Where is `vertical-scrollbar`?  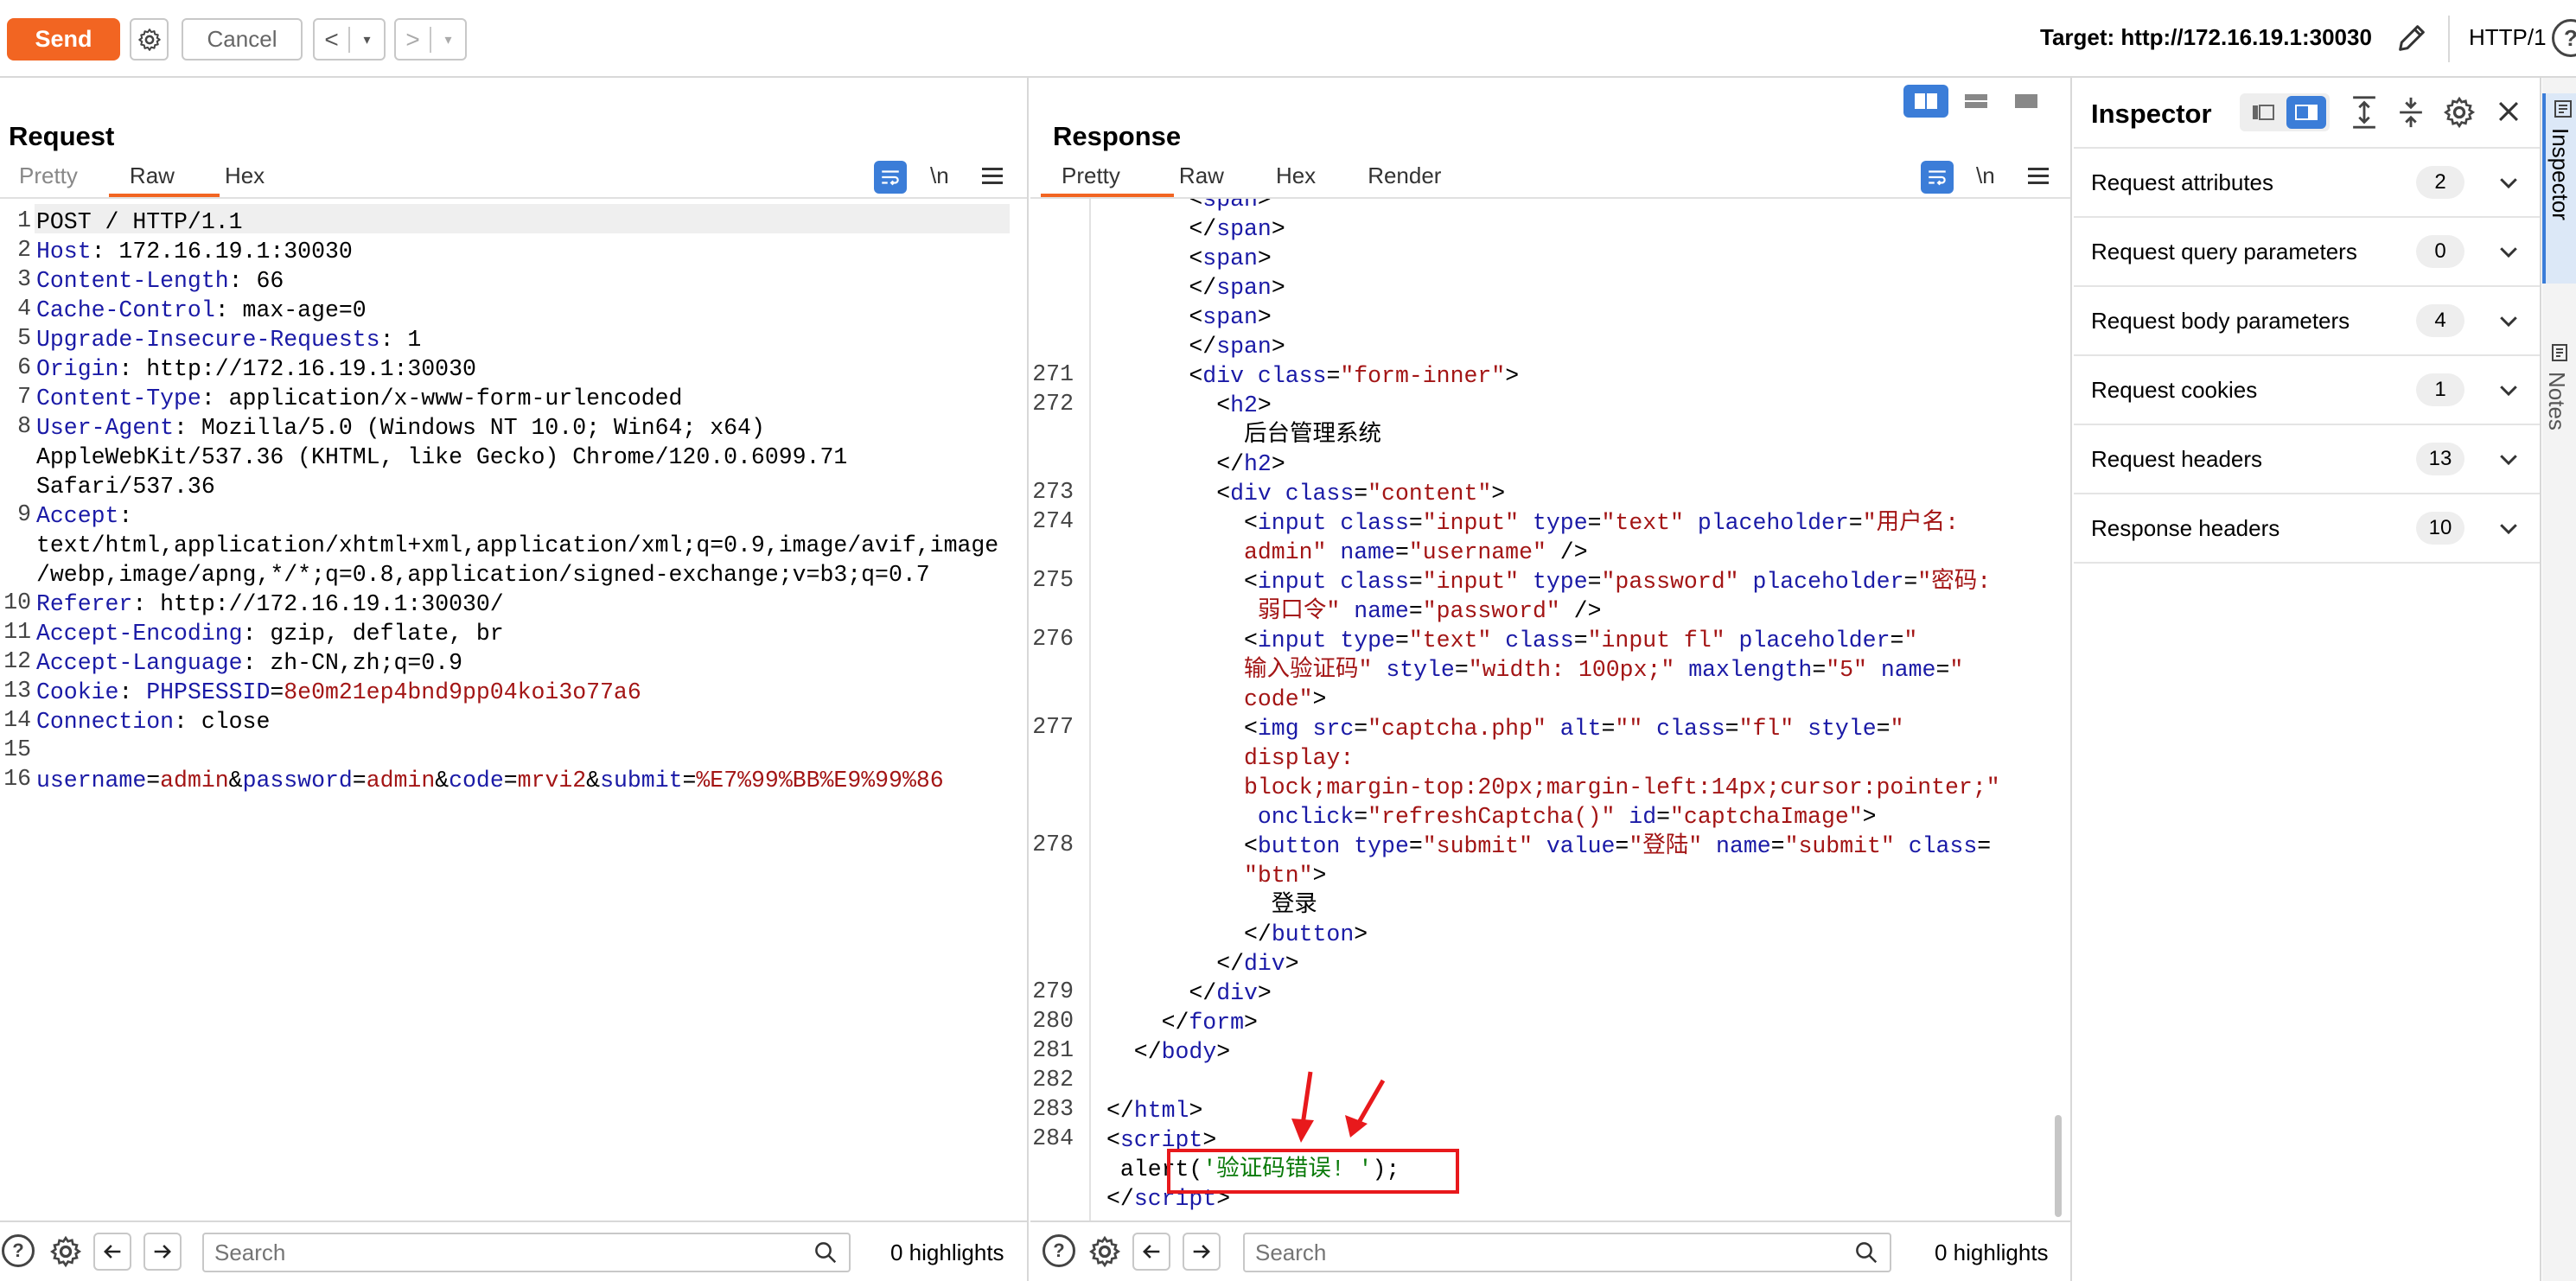
vertical-scrollbar is located at coordinates (2058, 1166).